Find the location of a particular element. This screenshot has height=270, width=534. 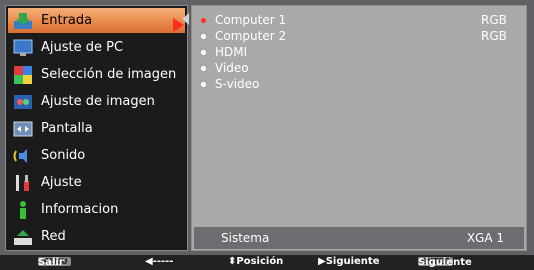

network-icon is located at coordinates (23, 237).